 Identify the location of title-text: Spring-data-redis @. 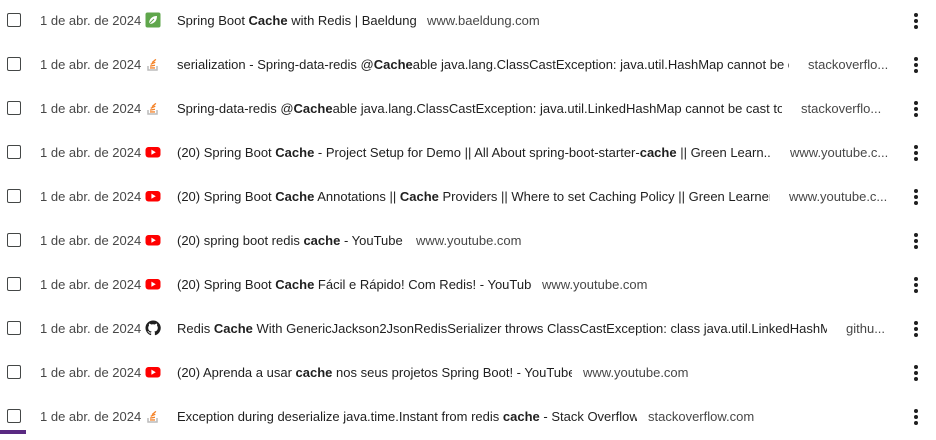
(235, 108).